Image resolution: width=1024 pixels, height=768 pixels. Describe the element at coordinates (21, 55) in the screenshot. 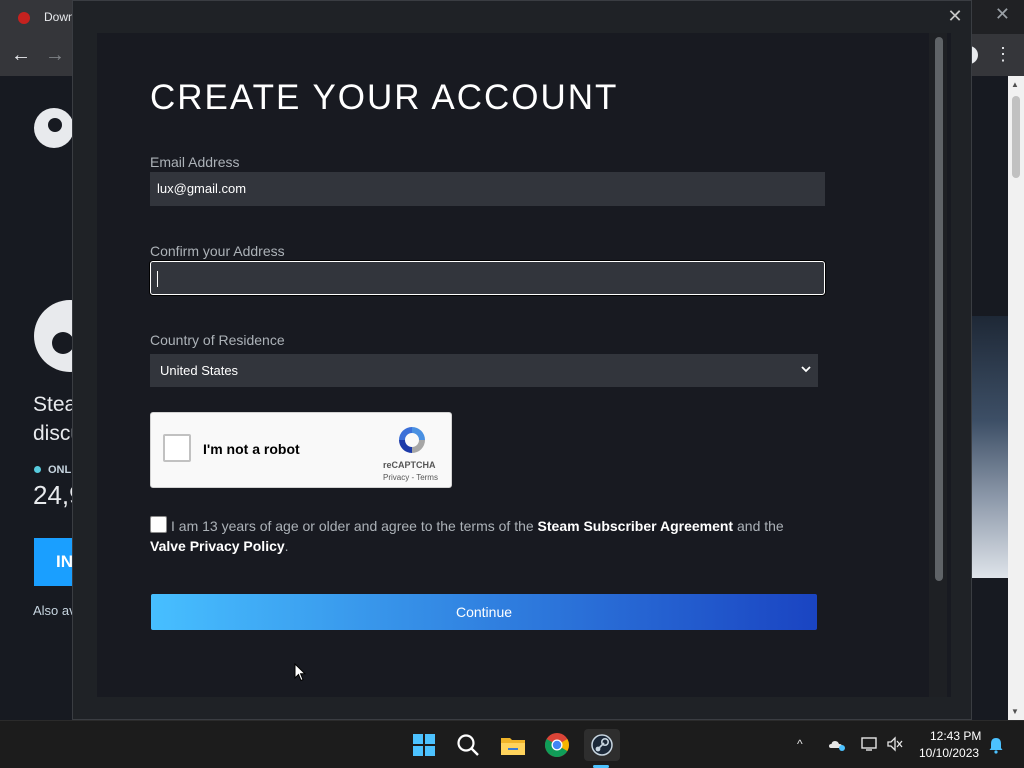

I see `back-arrow-icon: ←` at that location.